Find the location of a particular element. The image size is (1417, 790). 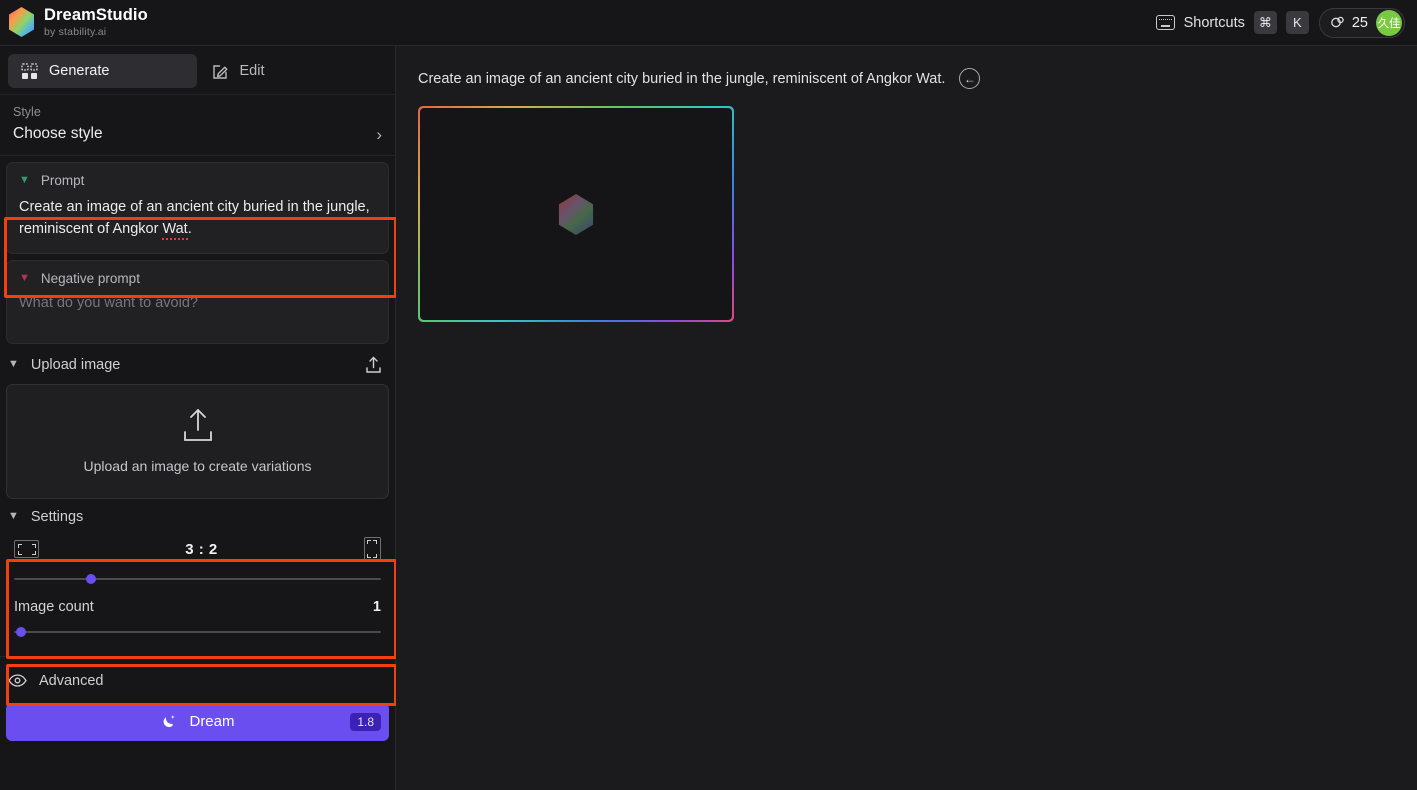

shortcuts-label: Shortcuts is located at coordinates (1214, 22).